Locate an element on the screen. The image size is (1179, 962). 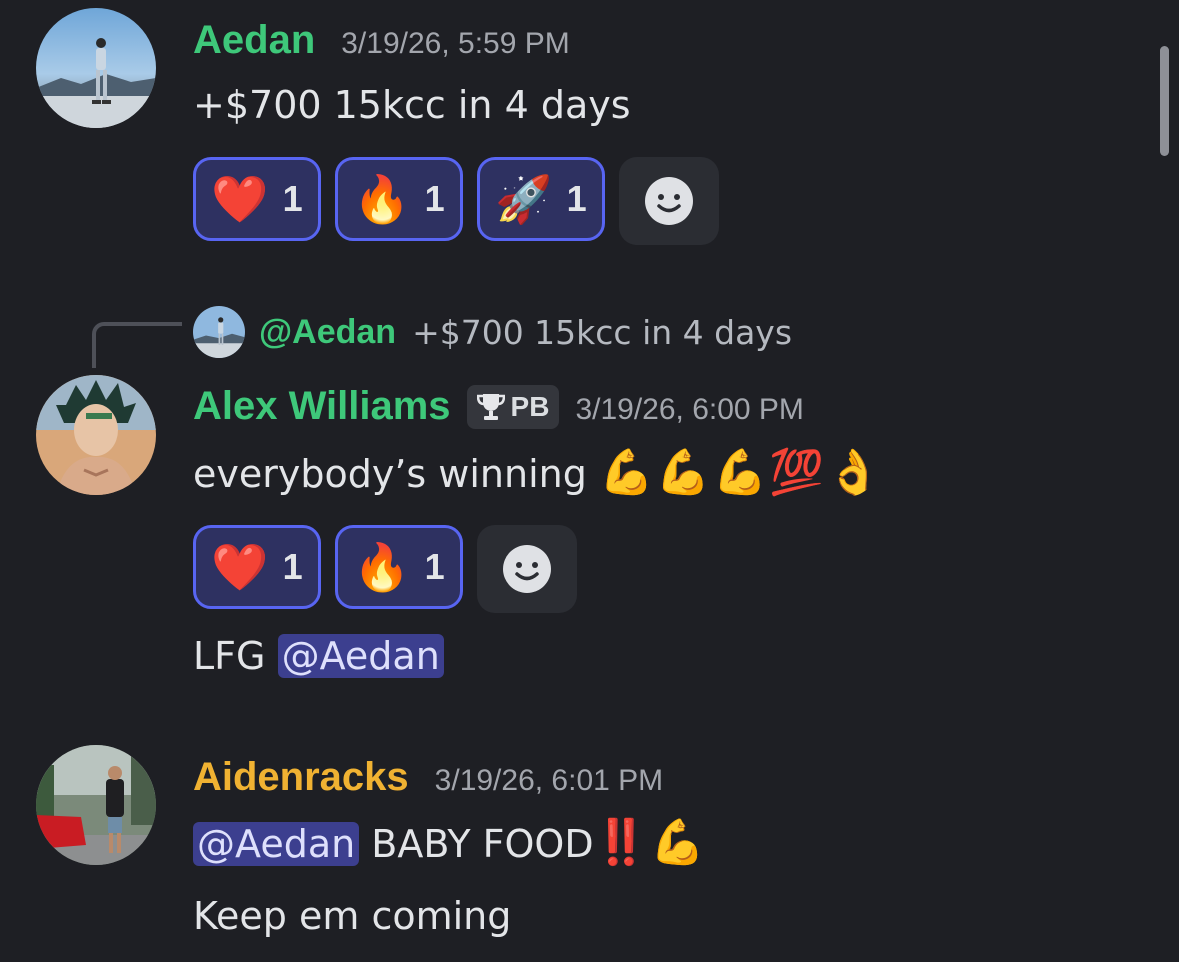
username: Aedan is located at coordinates (254, 40).